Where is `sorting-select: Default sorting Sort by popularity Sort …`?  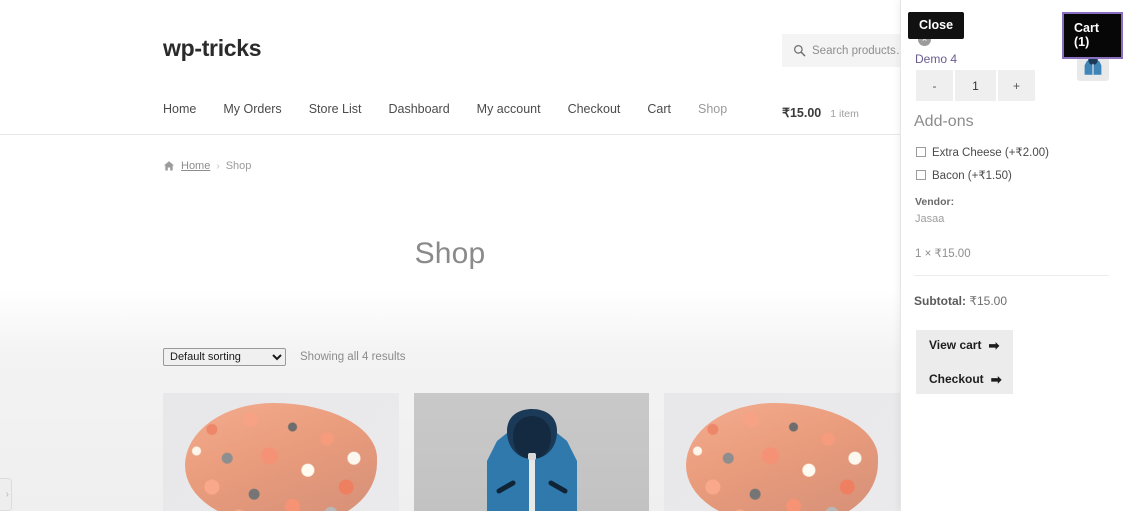 sorting-select: Default sorting Sort by popularity Sort … is located at coordinates (224, 357).